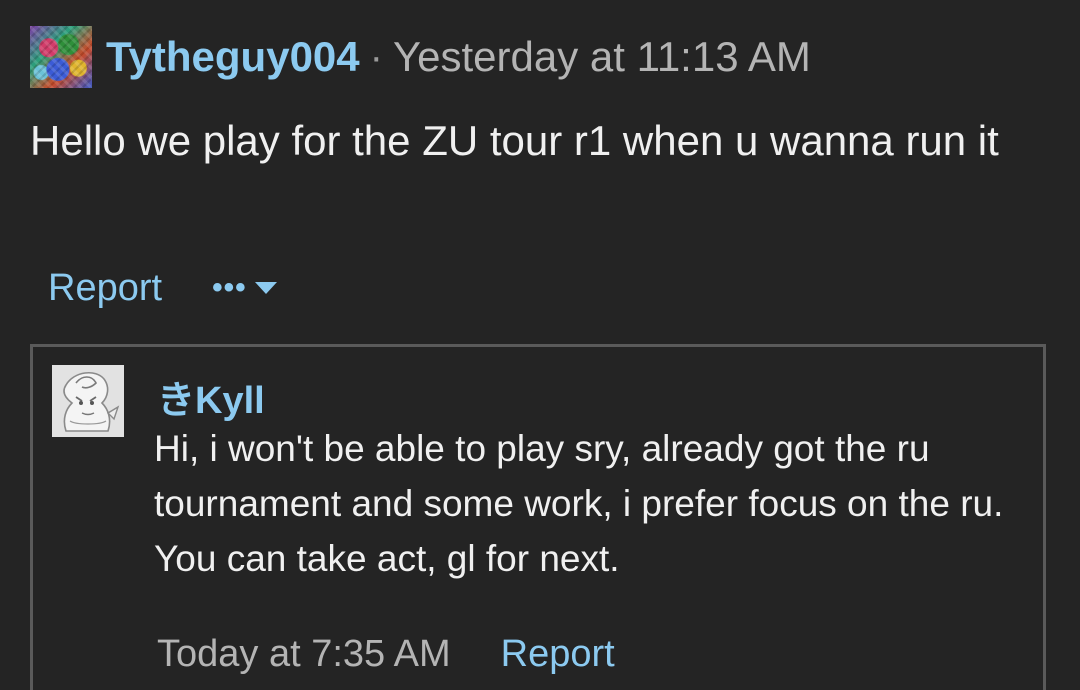 The height and width of the screenshot is (690, 1080). Describe the element at coordinates (558, 654) in the screenshot. I see `reply-report-link: Report` at that location.